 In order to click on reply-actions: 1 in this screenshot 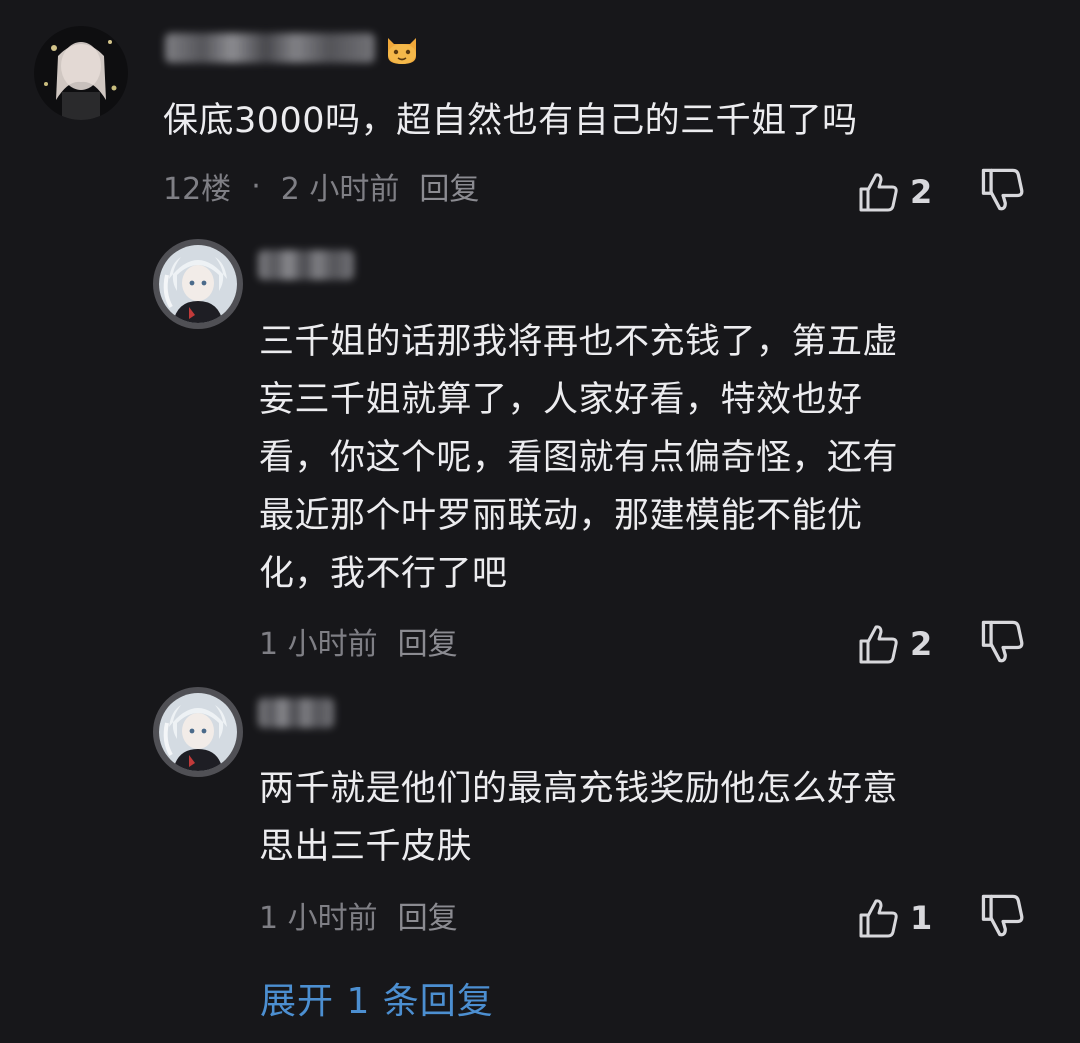, I will do `click(941, 918)`.